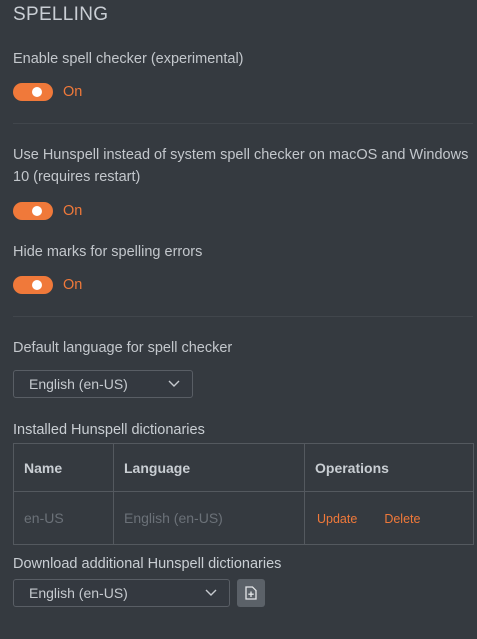 The width and height of the screenshot is (477, 639). What do you see at coordinates (63, 518) in the screenshot?
I see `dictionary-name-cell: en-US` at bounding box center [63, 518].